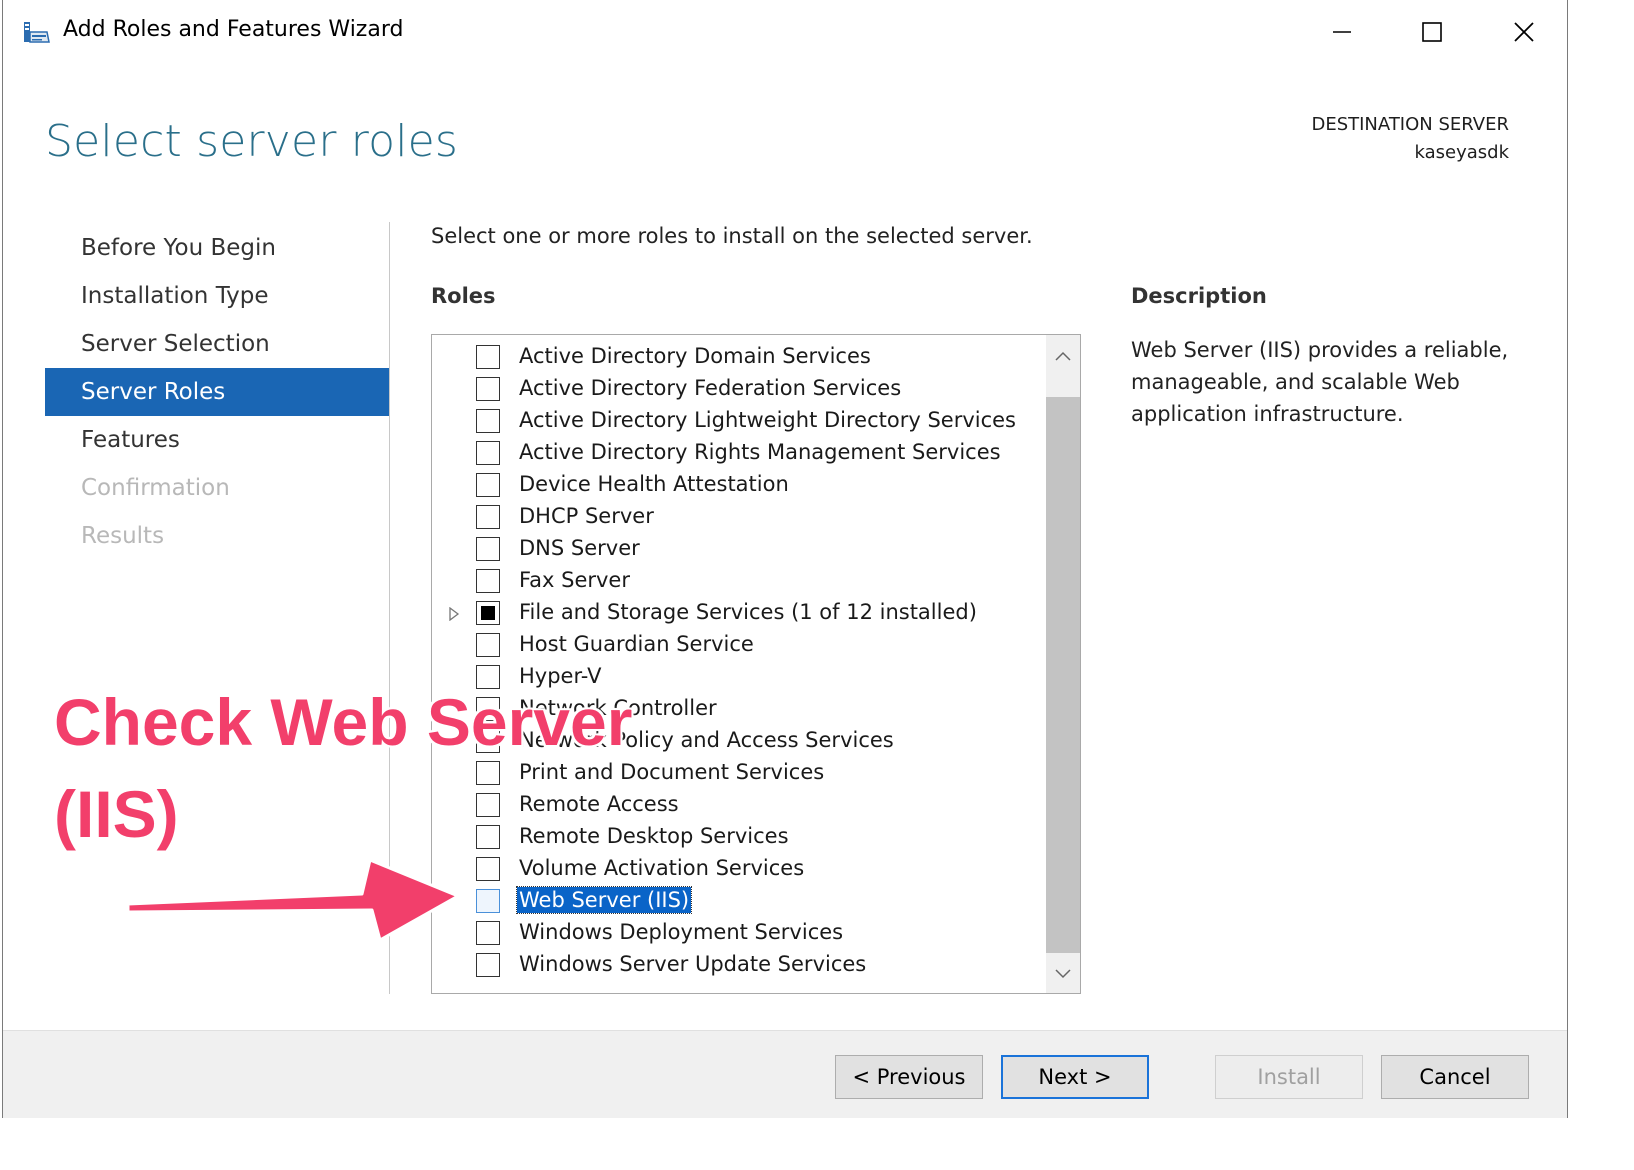 The image size is (1634, 1170). I want to click on role-label: Windows Deployment Services, so click(681, 932).